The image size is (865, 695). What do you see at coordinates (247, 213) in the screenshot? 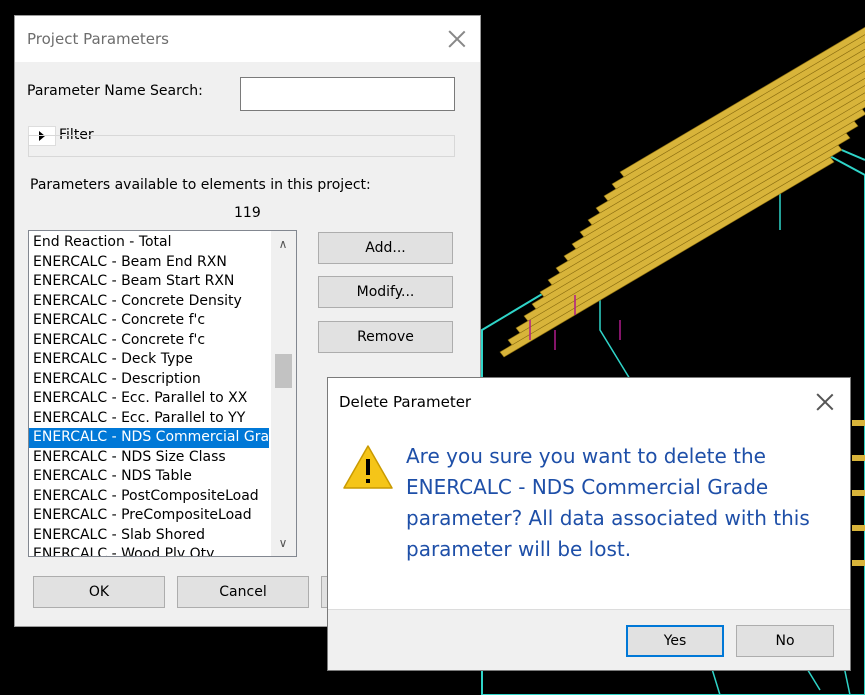
I see `parameter-count: 119` at bounding box center [247, 213].